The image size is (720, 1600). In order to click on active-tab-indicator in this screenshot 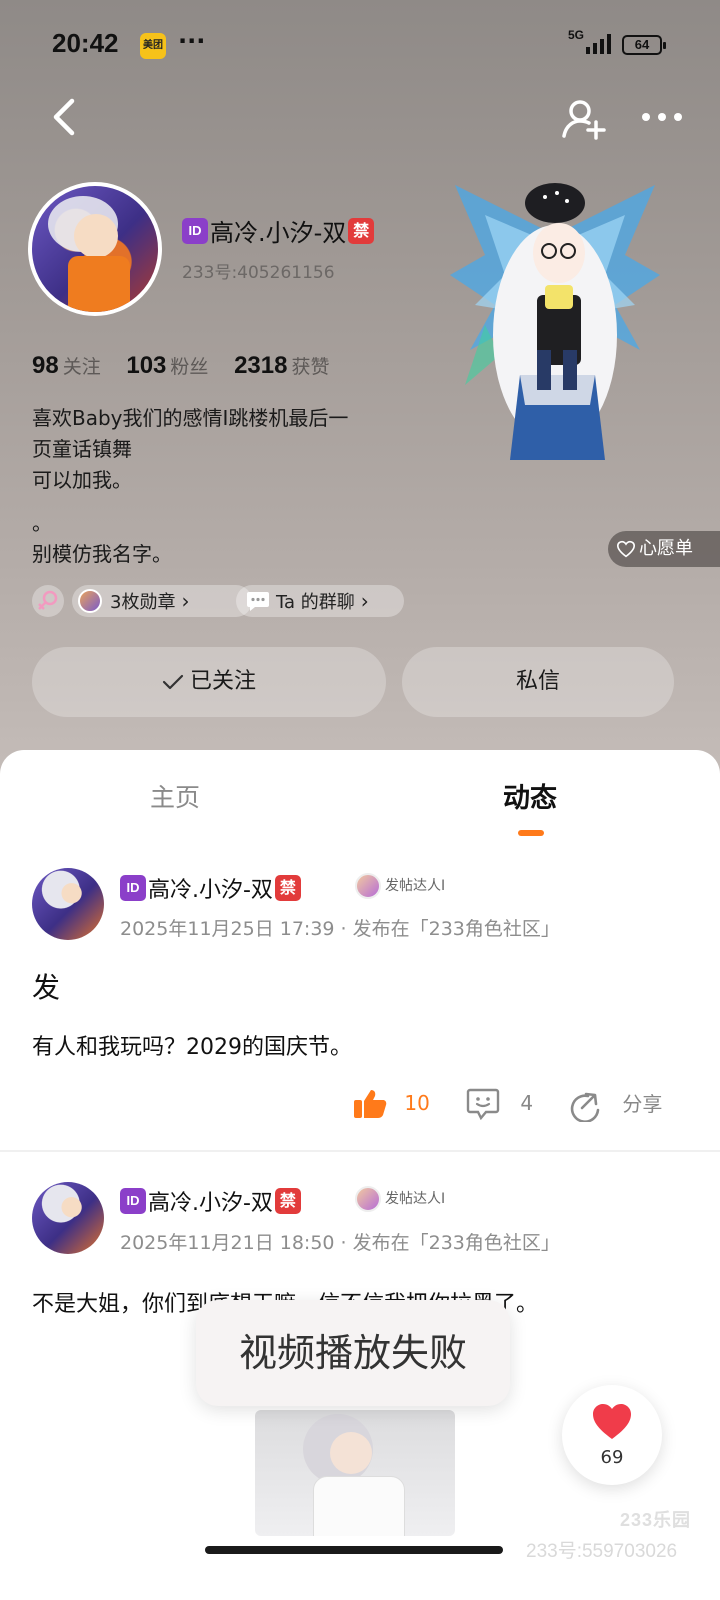, I will do `click(531, 833)`.